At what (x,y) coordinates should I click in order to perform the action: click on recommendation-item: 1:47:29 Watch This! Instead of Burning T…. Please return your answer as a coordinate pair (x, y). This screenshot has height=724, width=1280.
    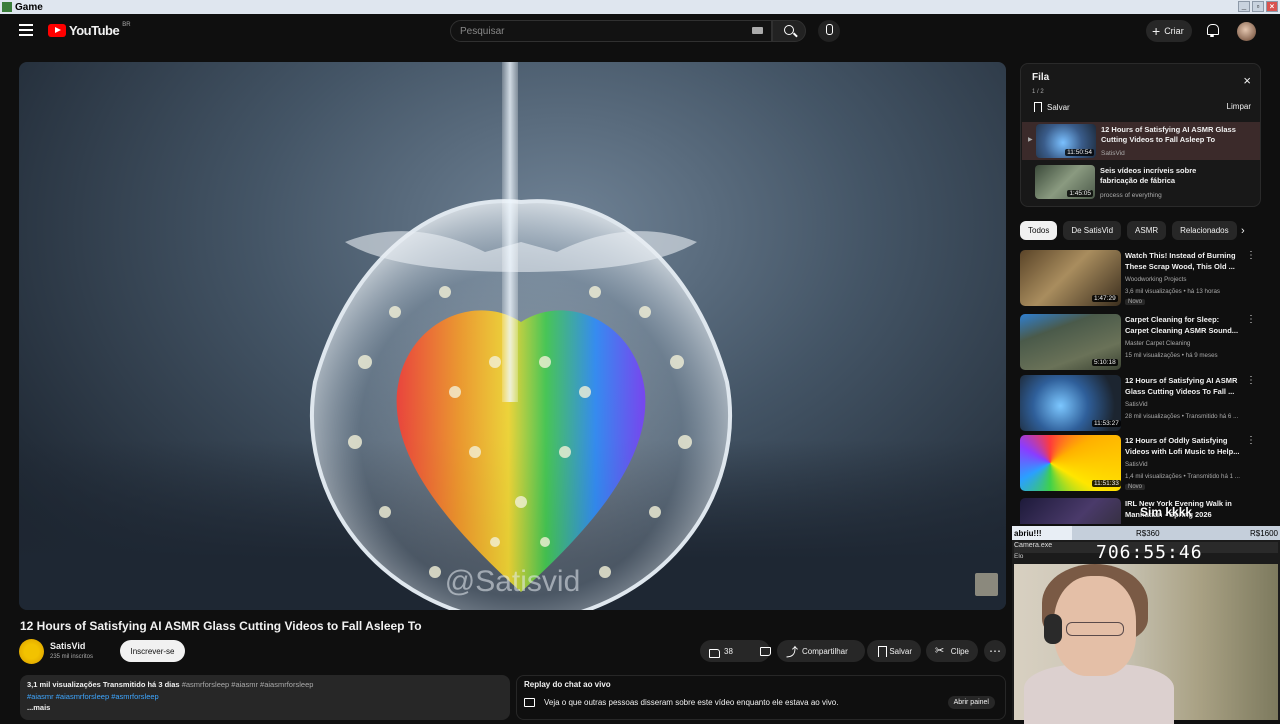
    Looking at the image, I should click on (1142, 278).